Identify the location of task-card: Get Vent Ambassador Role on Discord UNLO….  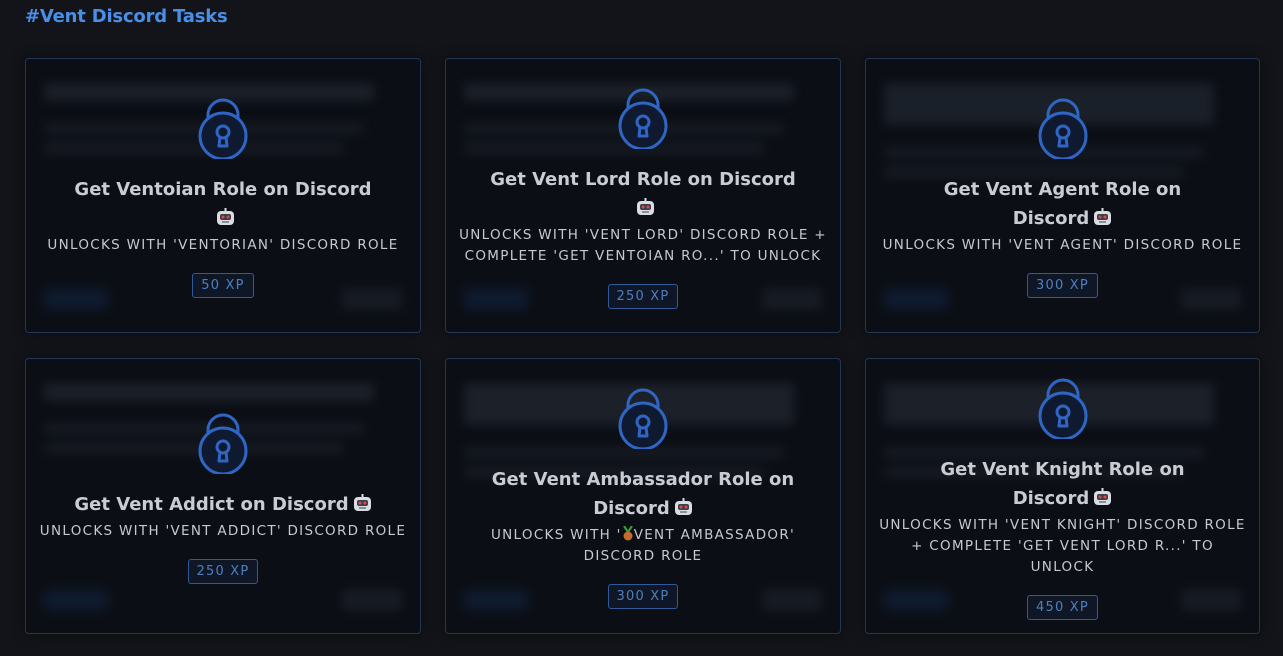
(643, 496).